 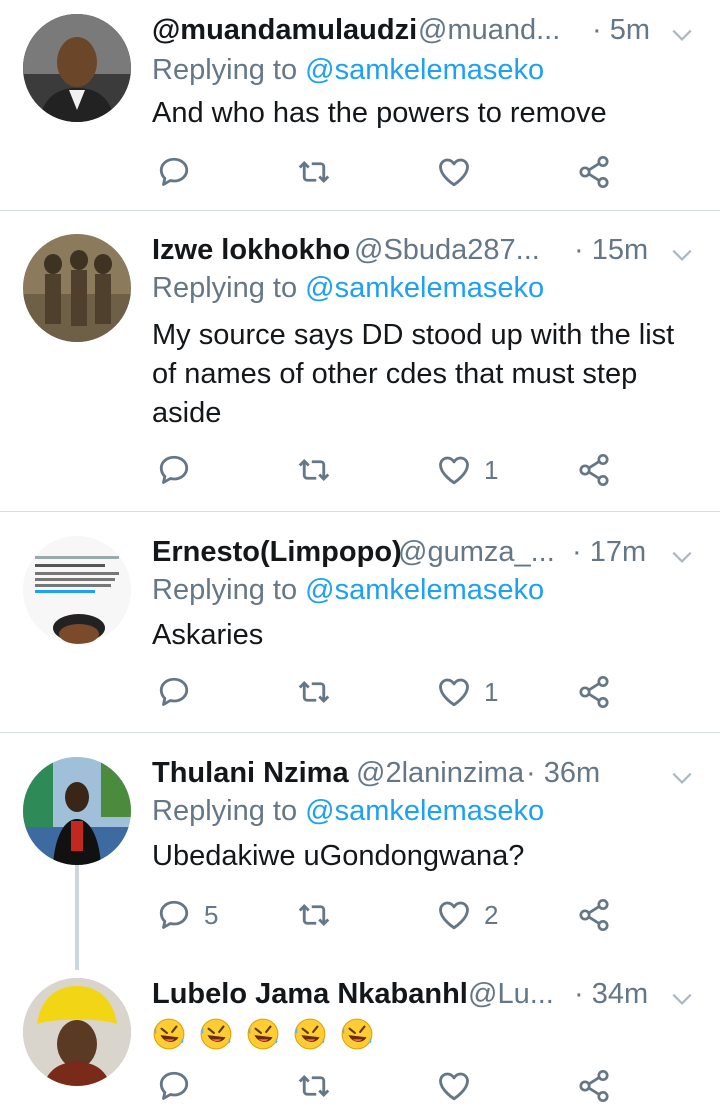 What do you see at coordinates (277, 552) in the screenshot?
I see `author-name: Ernesto(Limpopo)` at bounding box center [277, 552].